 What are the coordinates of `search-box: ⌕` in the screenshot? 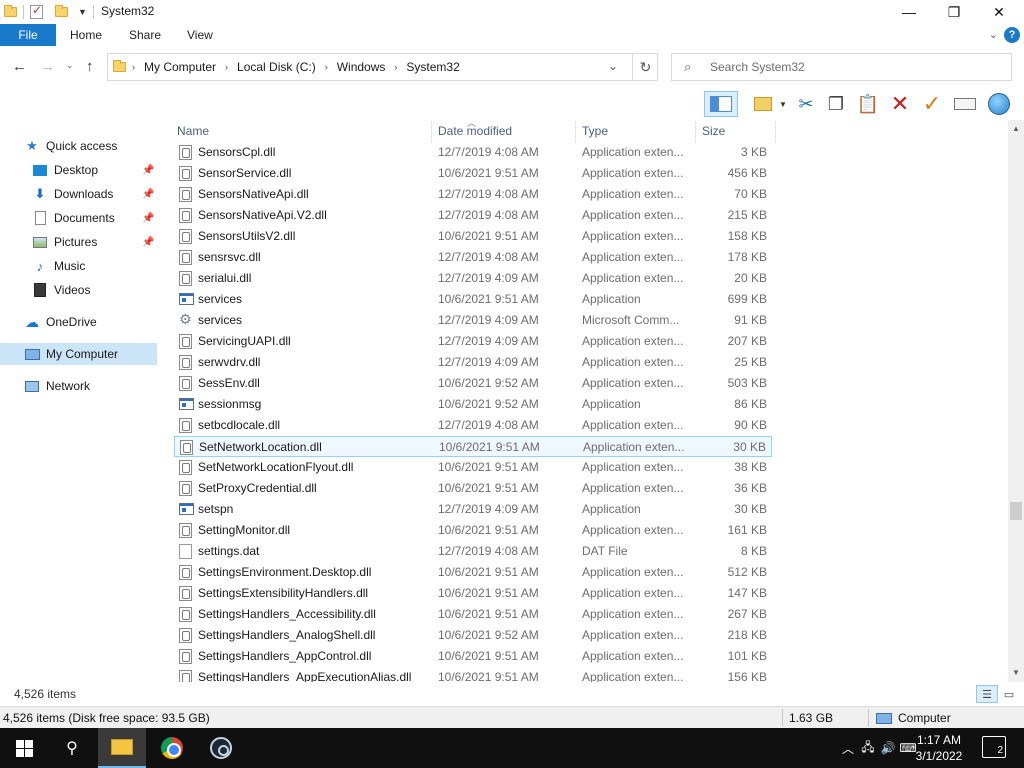 It's located at (841, 67).